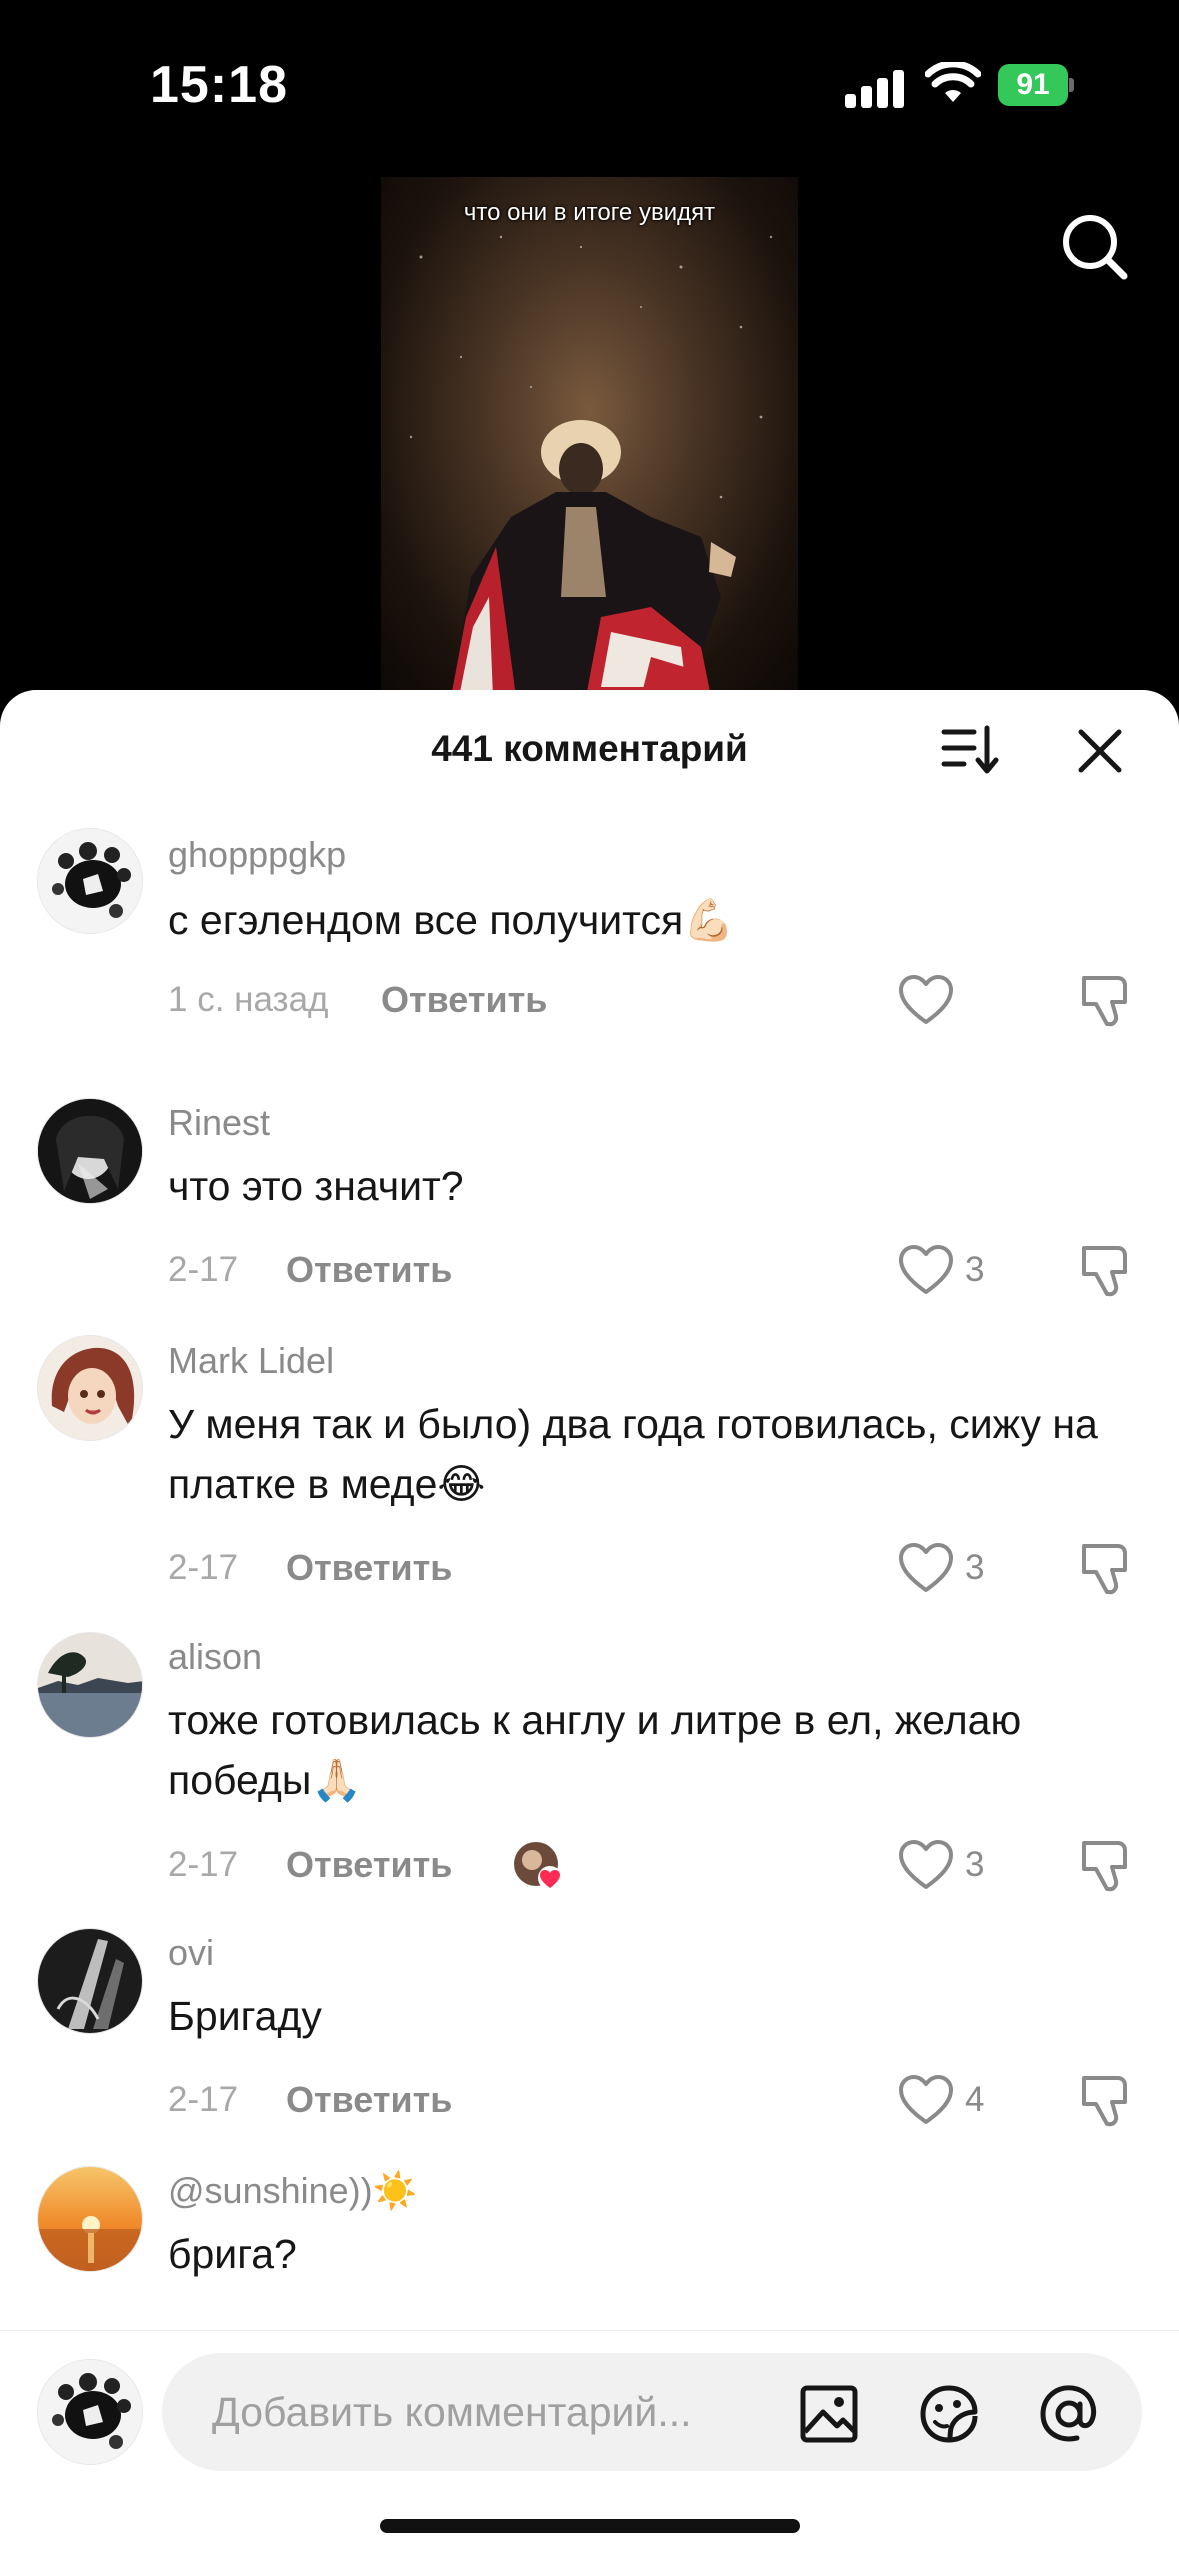  Describe the element at coordinates (248, 999) in the screenshot. I see `comment-date: 1 с. назад` at that location.